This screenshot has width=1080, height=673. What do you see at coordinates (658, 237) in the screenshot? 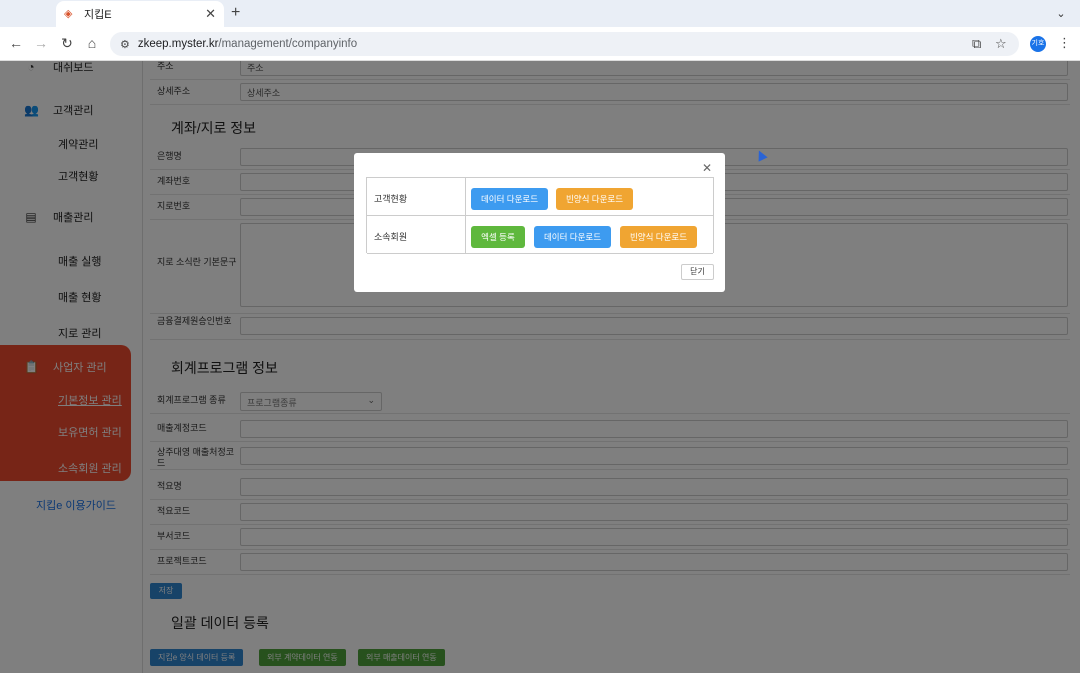
I see `members-blank-download-button: 빈양식 다운로드` at bounding box center [658, 237].